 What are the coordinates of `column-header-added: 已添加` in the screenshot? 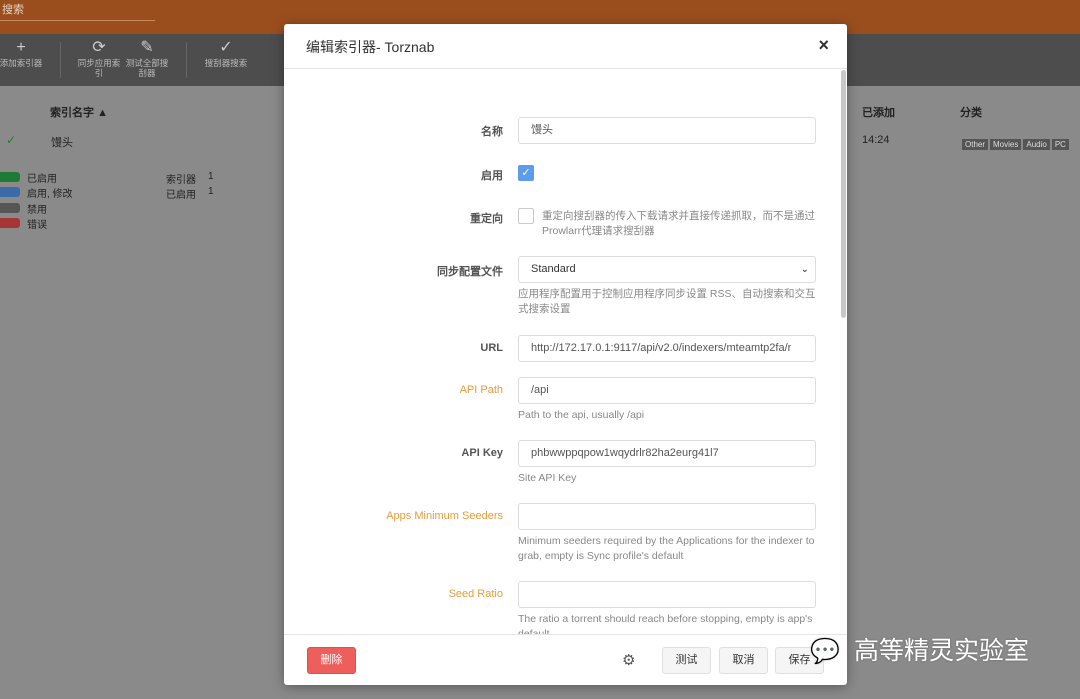 It's located at (878, 112).